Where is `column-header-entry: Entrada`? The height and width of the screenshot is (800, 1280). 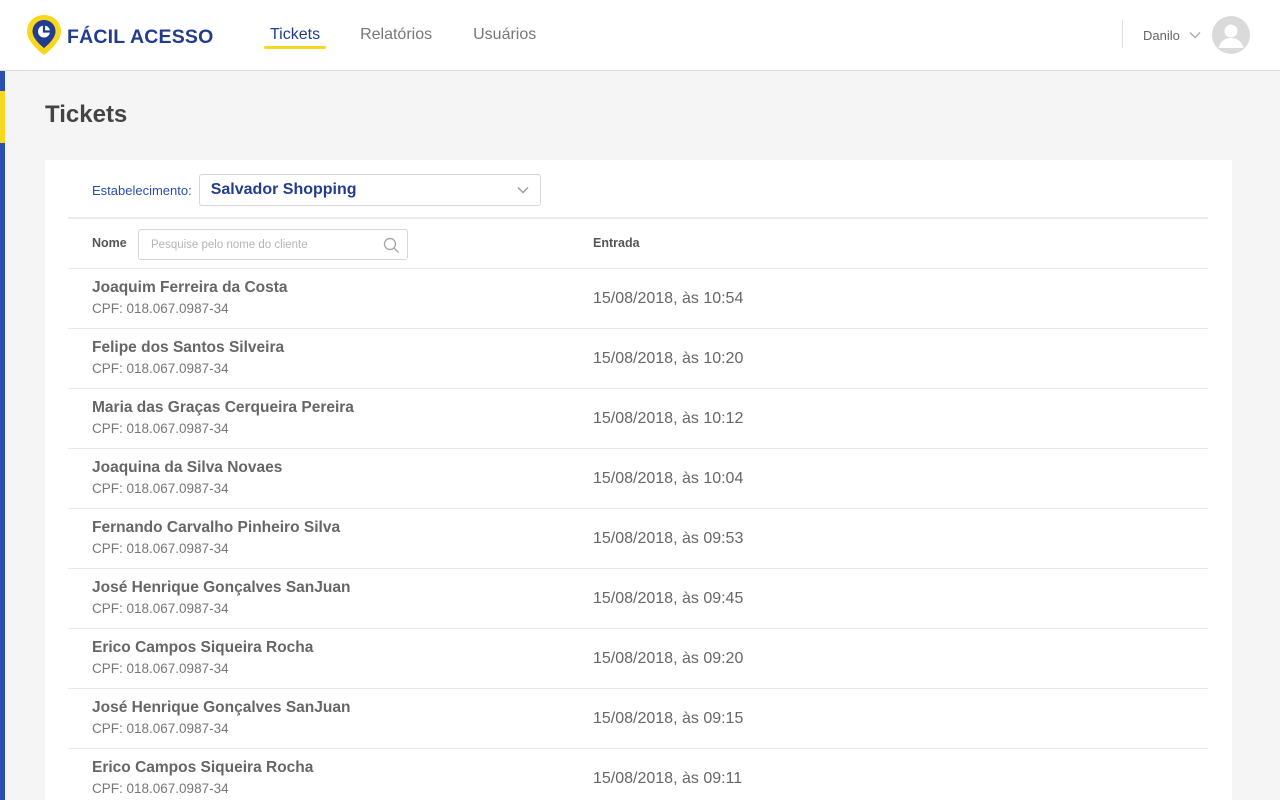 column-header-entry: Entrada is located at coordinates (616, 243).